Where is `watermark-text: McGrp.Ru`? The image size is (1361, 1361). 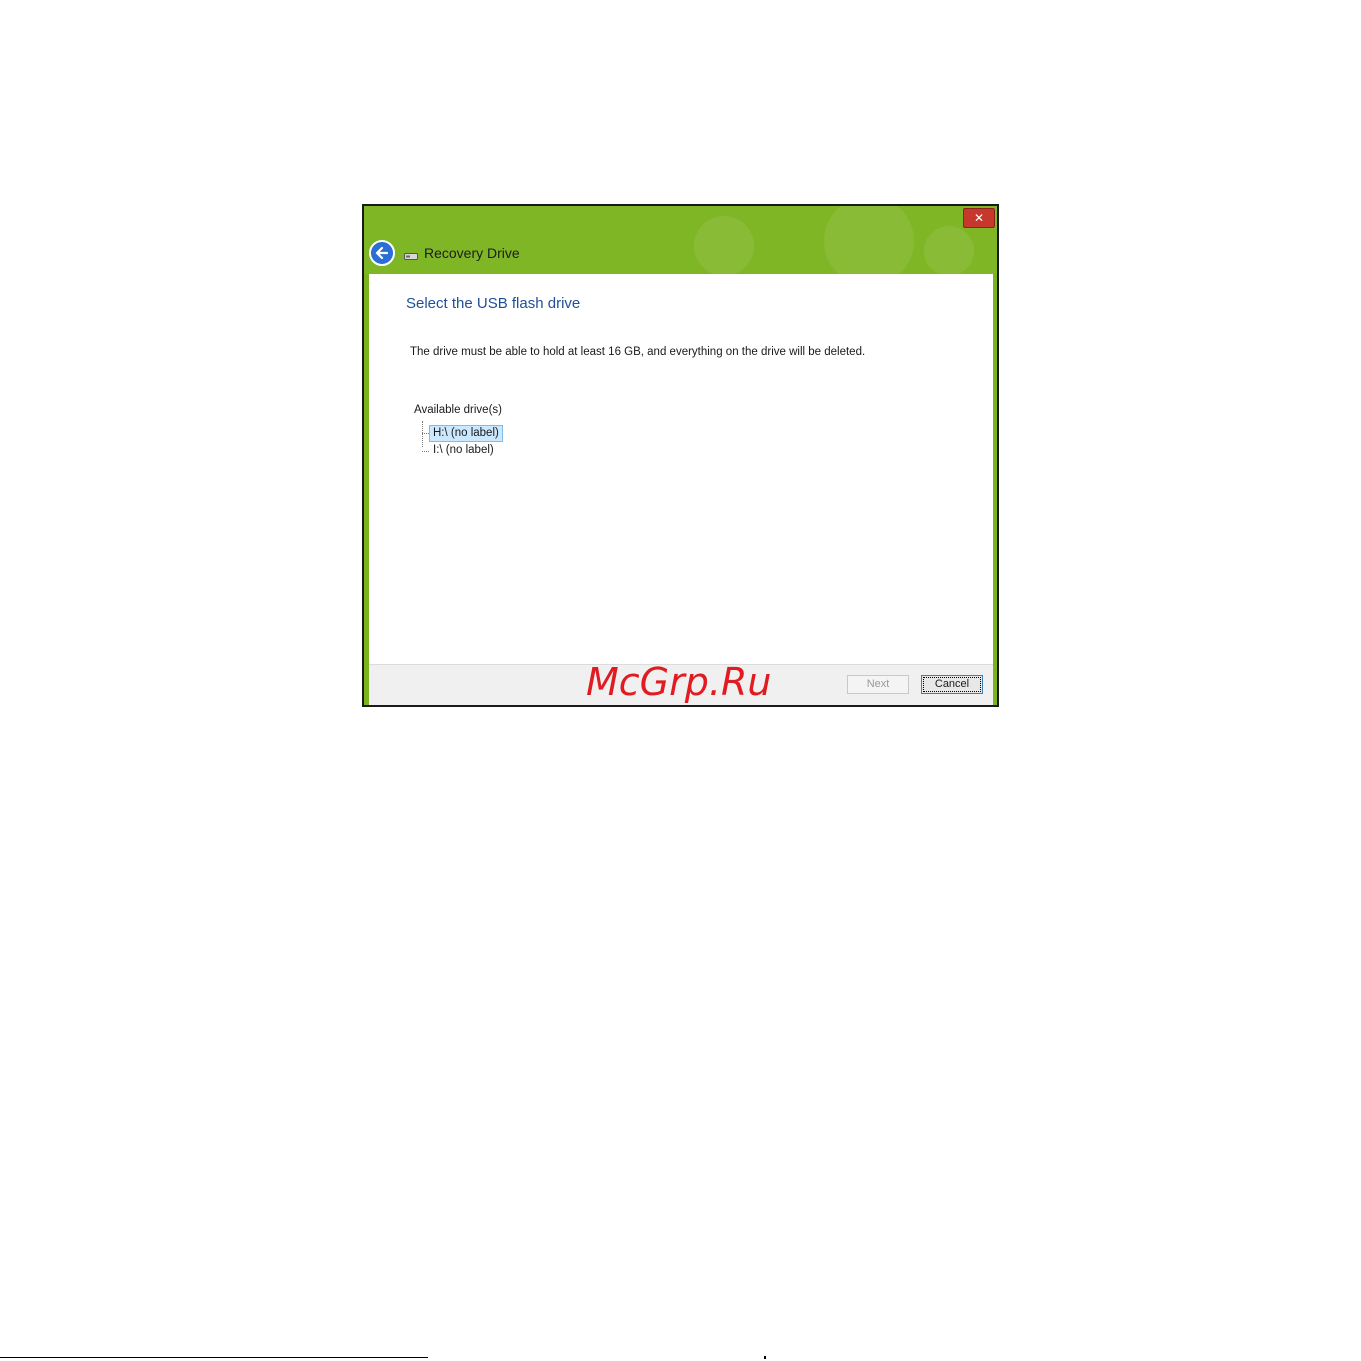
watermark-text: McGrp.Ru is located at coordinates (679, 682).